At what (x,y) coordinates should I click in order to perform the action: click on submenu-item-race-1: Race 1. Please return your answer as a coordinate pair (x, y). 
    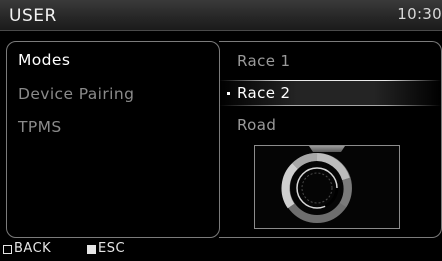
    Looking at the image, I should click on (263, 61).